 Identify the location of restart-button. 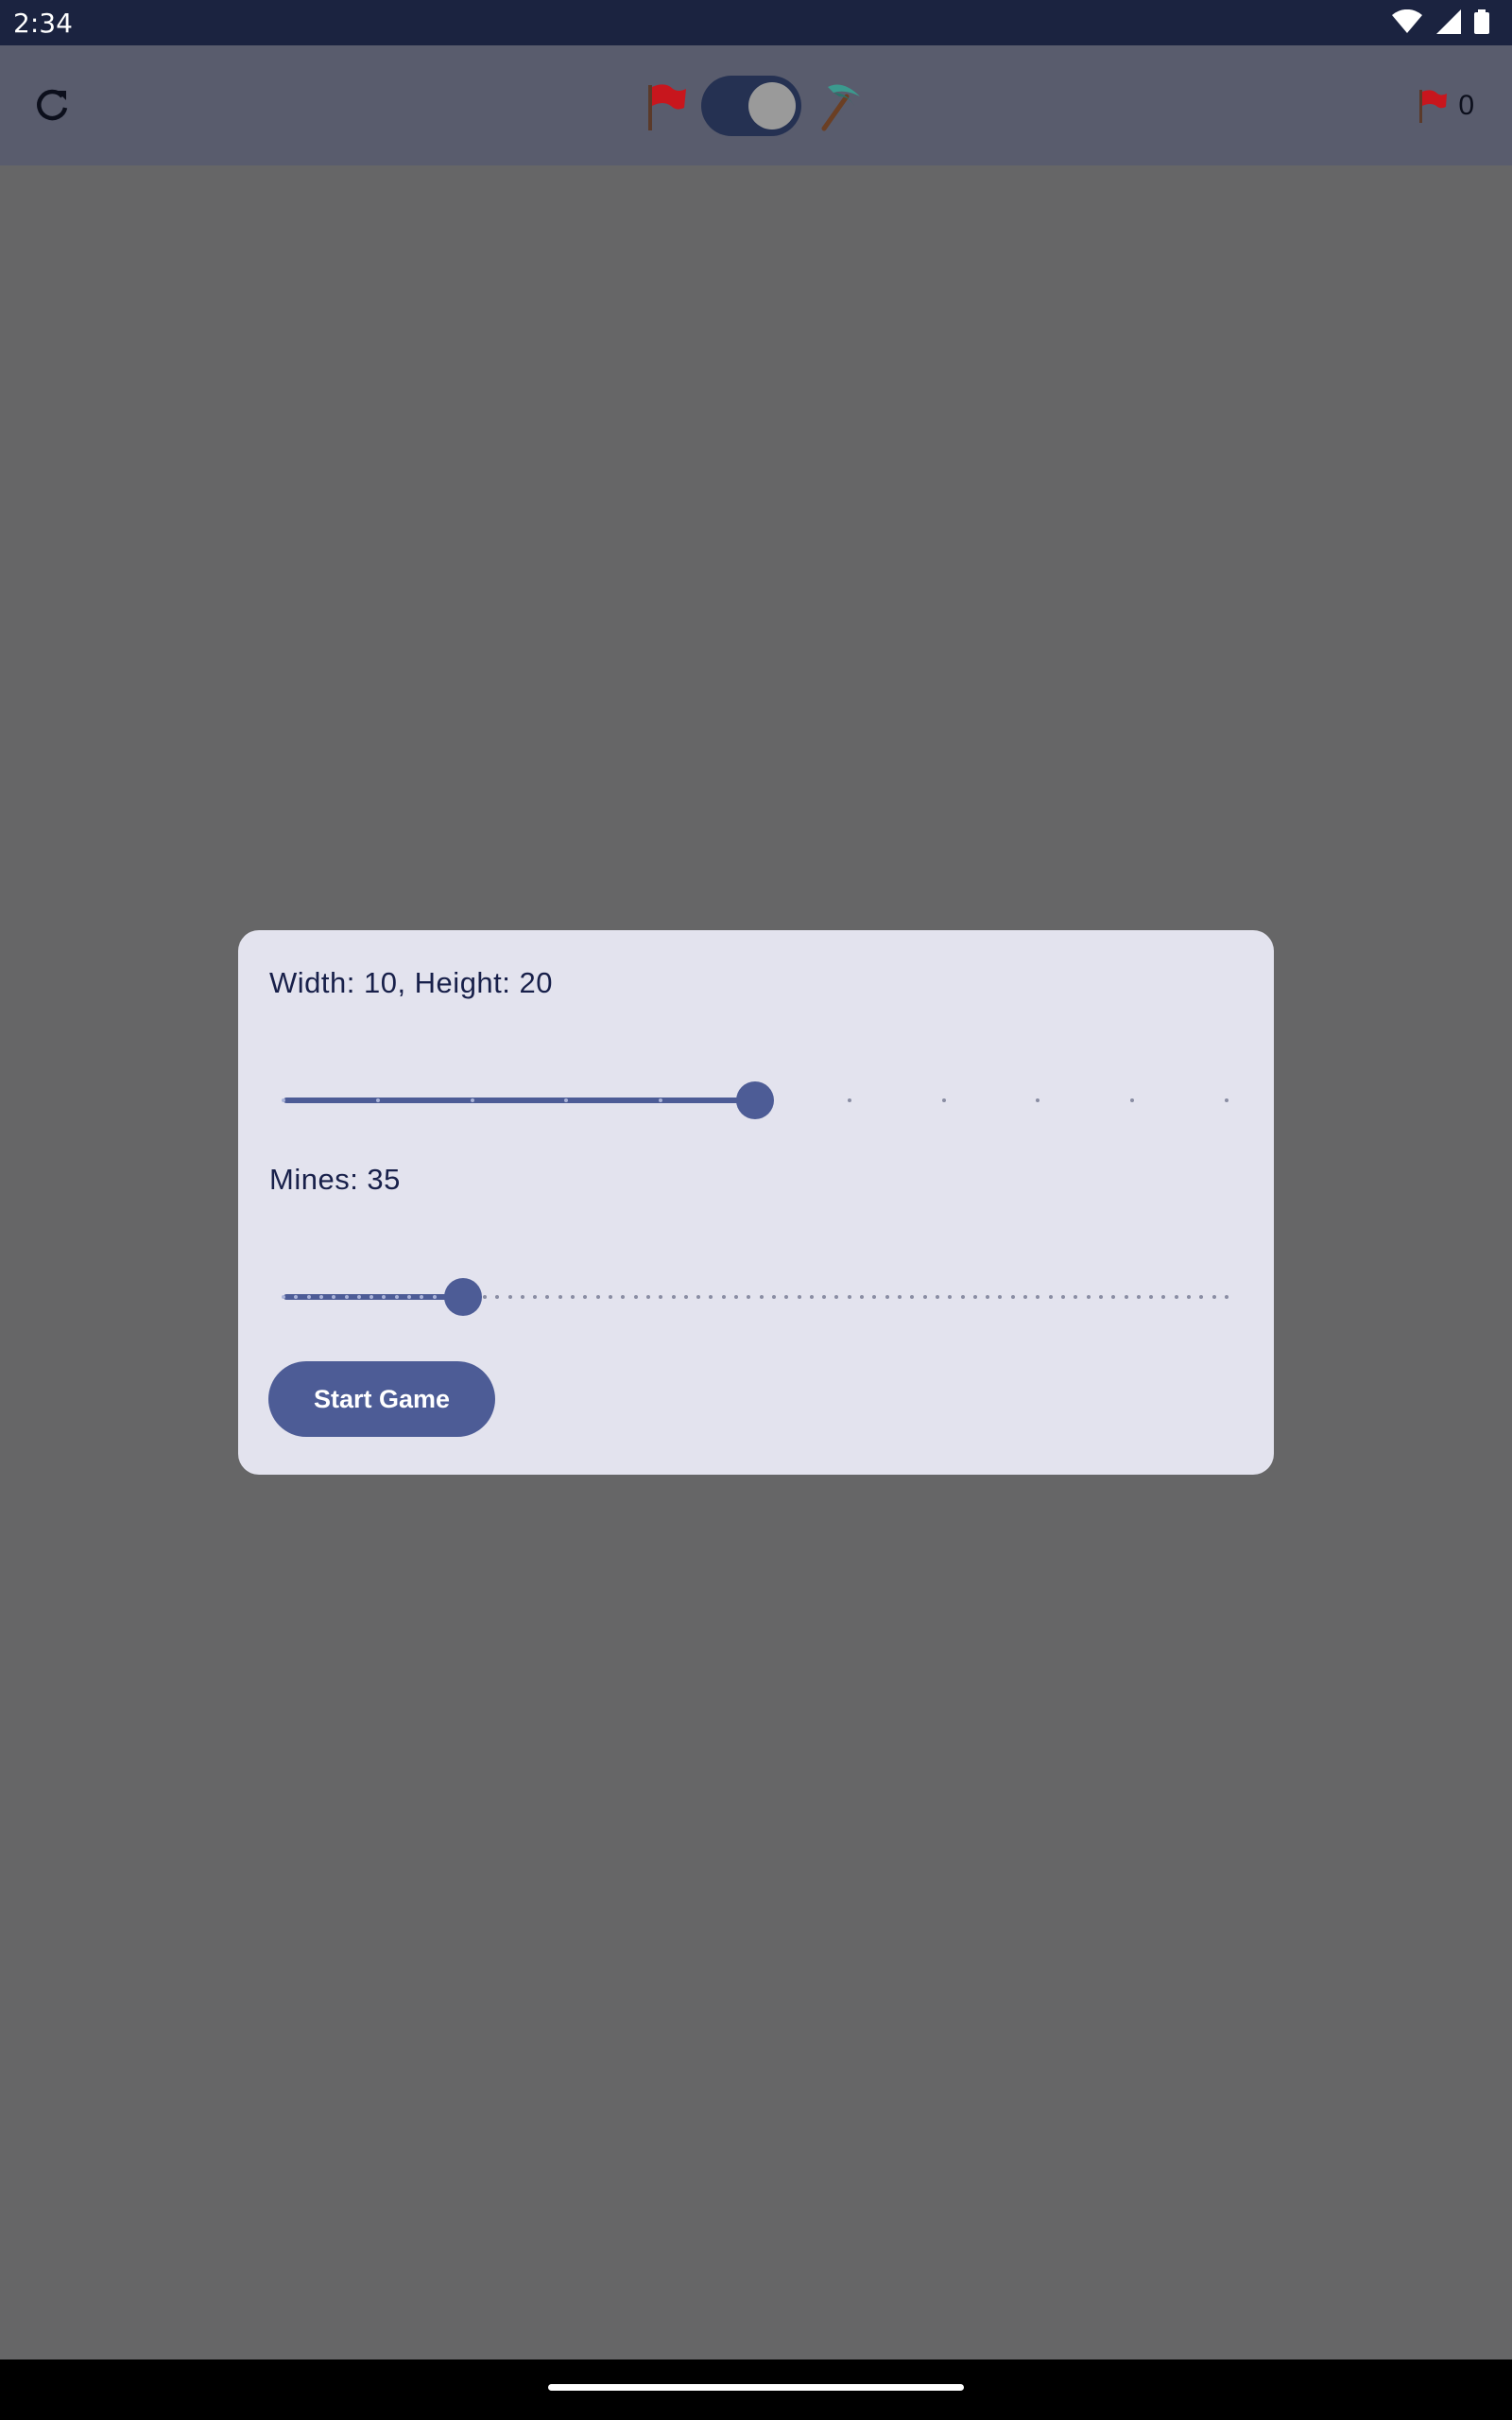
(52, 105).